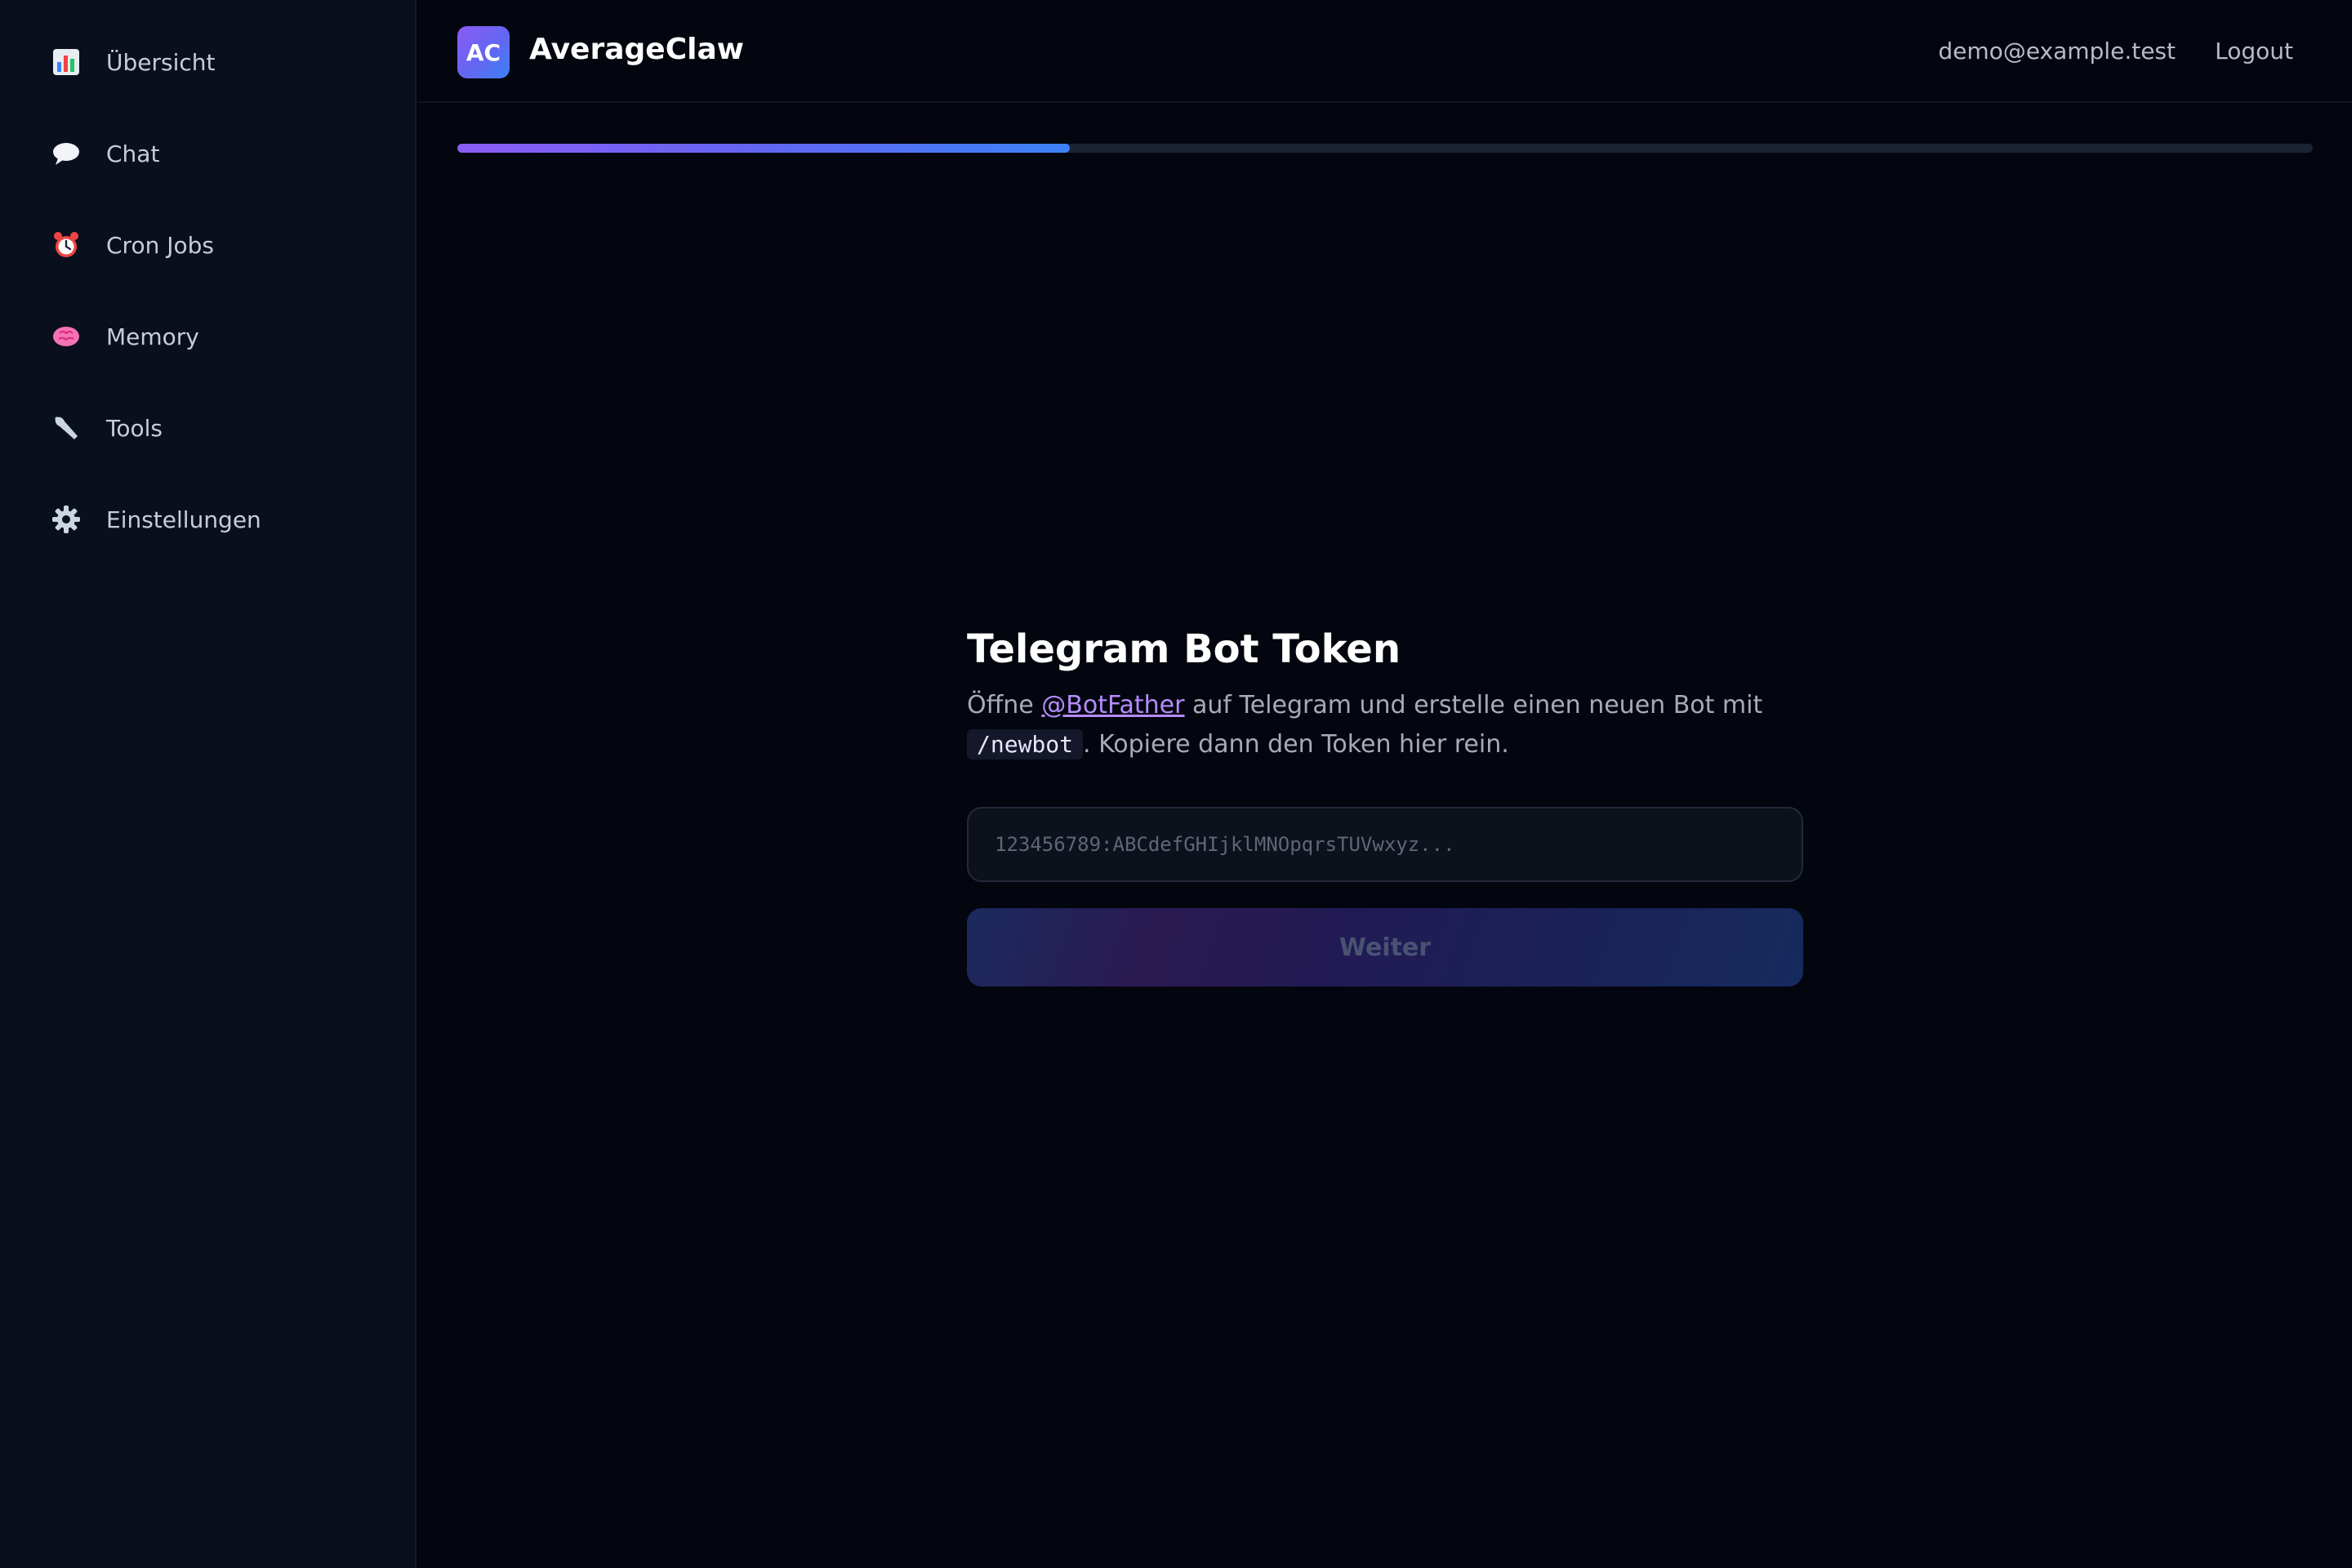 This screenshot has height=1568, width=2352. I want to click on app-logo: AC, so click(483, 52).